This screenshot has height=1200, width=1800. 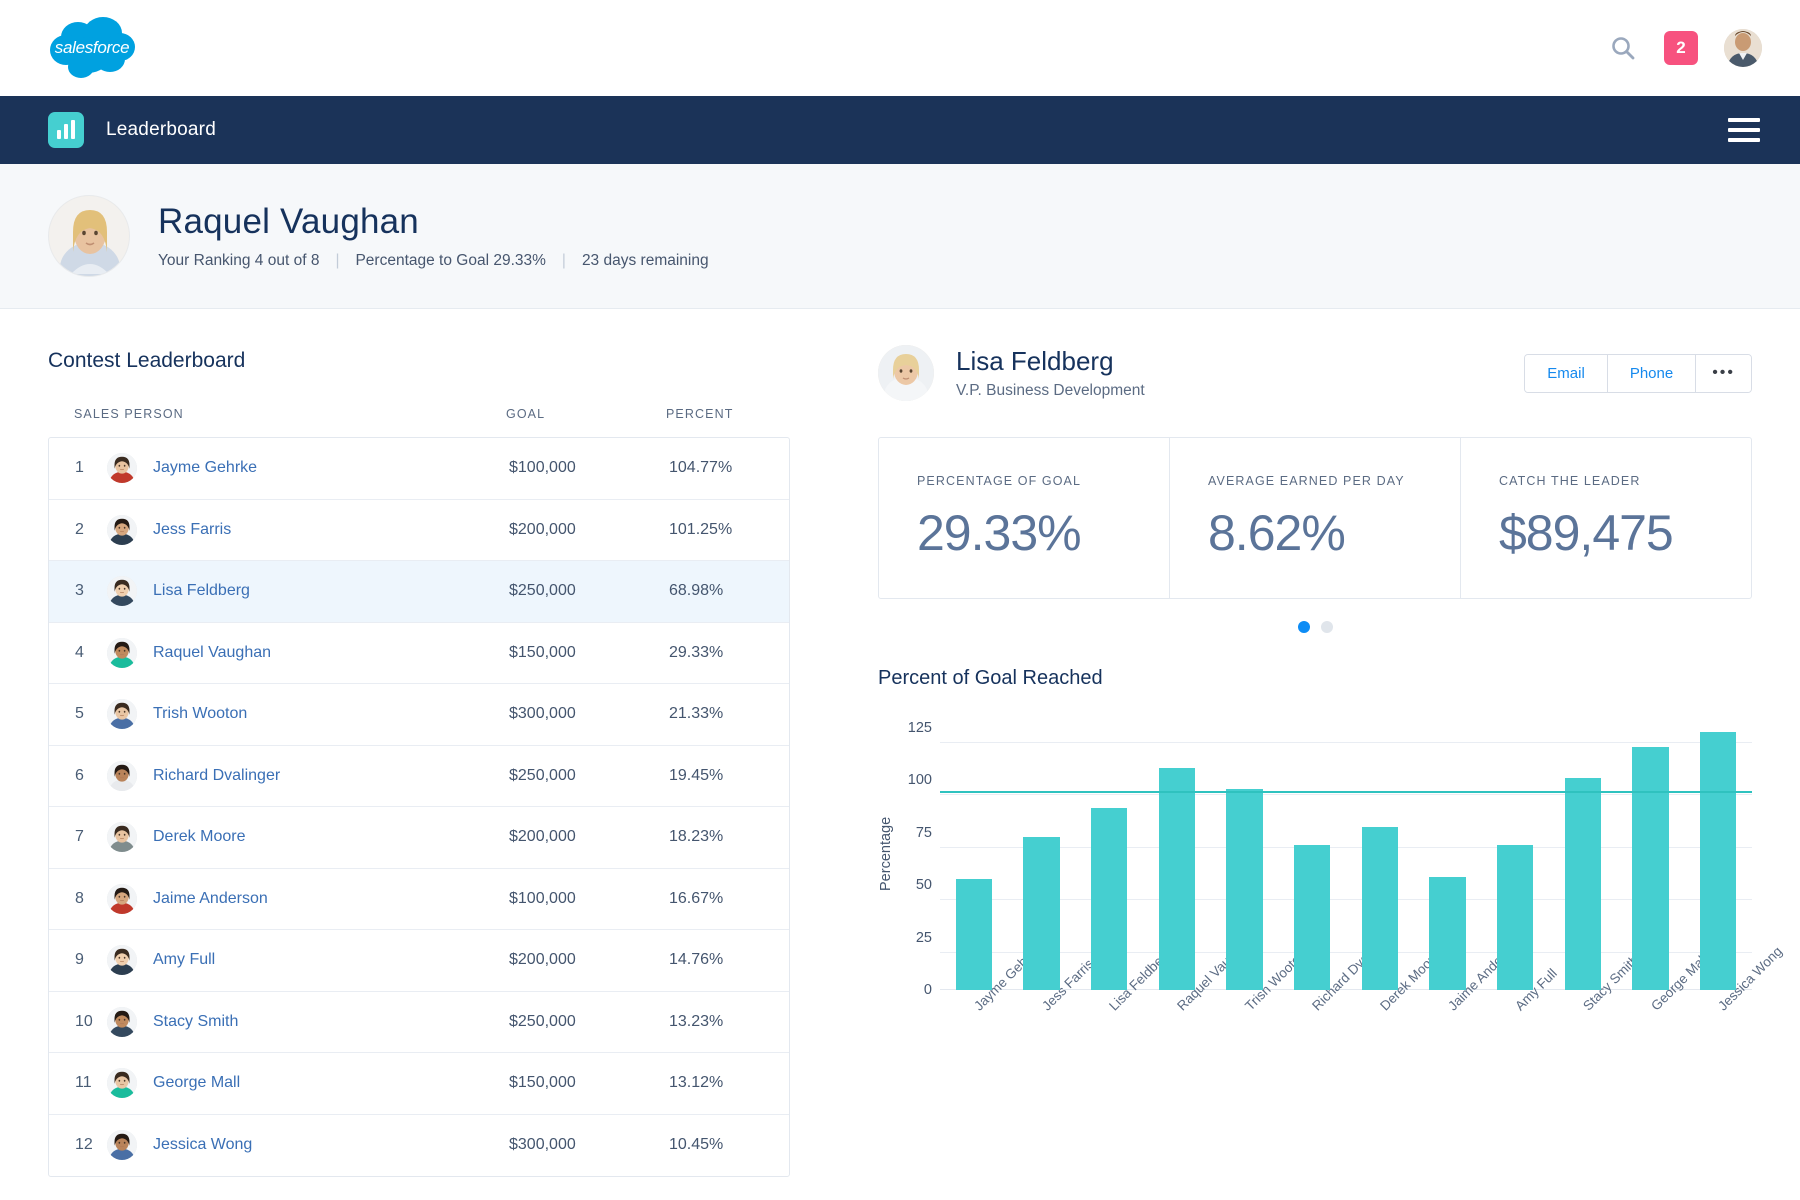 I want to click on chart-y-tick: 75, so click(x=923, y=832).